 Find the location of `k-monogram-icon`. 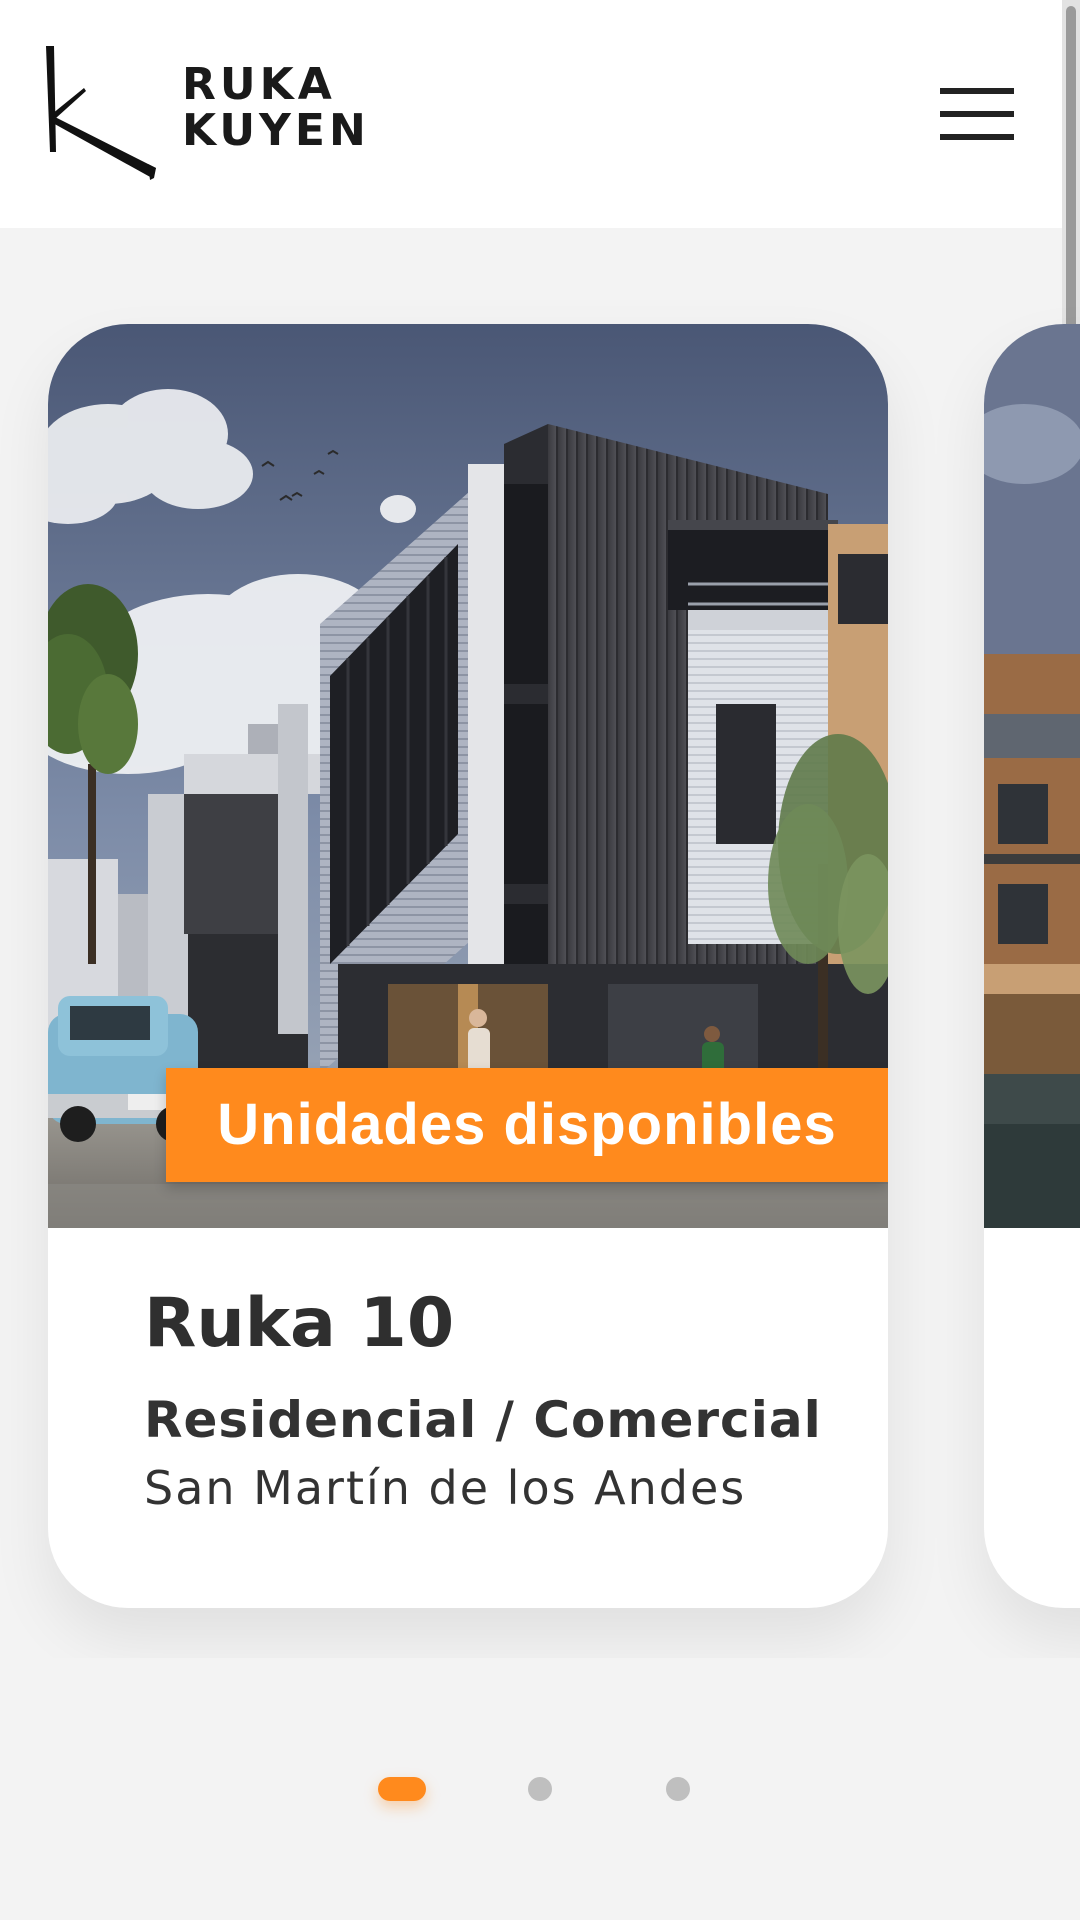

k-monogram-icon is located at coordinates (101, 113).